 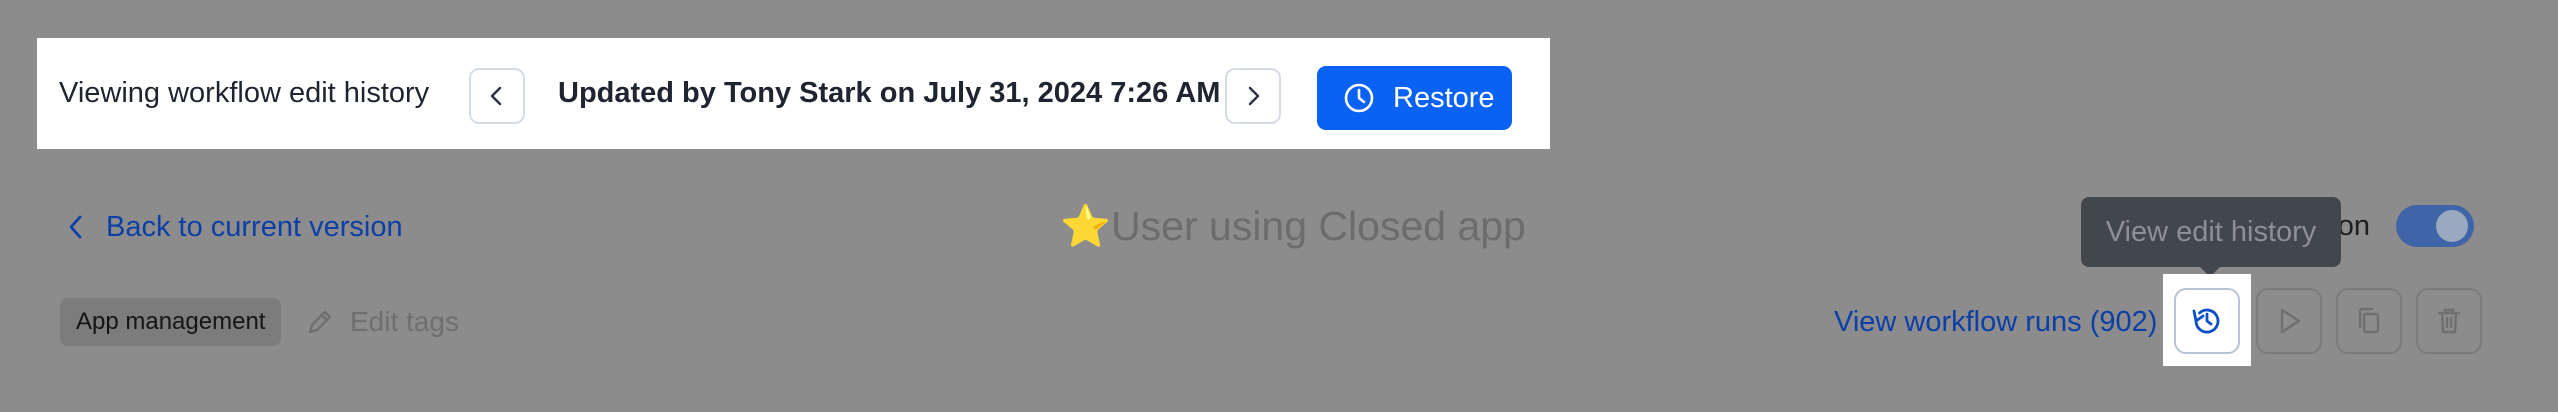 What do you see at coordinates (254, 227) in the screenshot?
I see `back-link-label: Back to current version` at bounding box center [254, 227].